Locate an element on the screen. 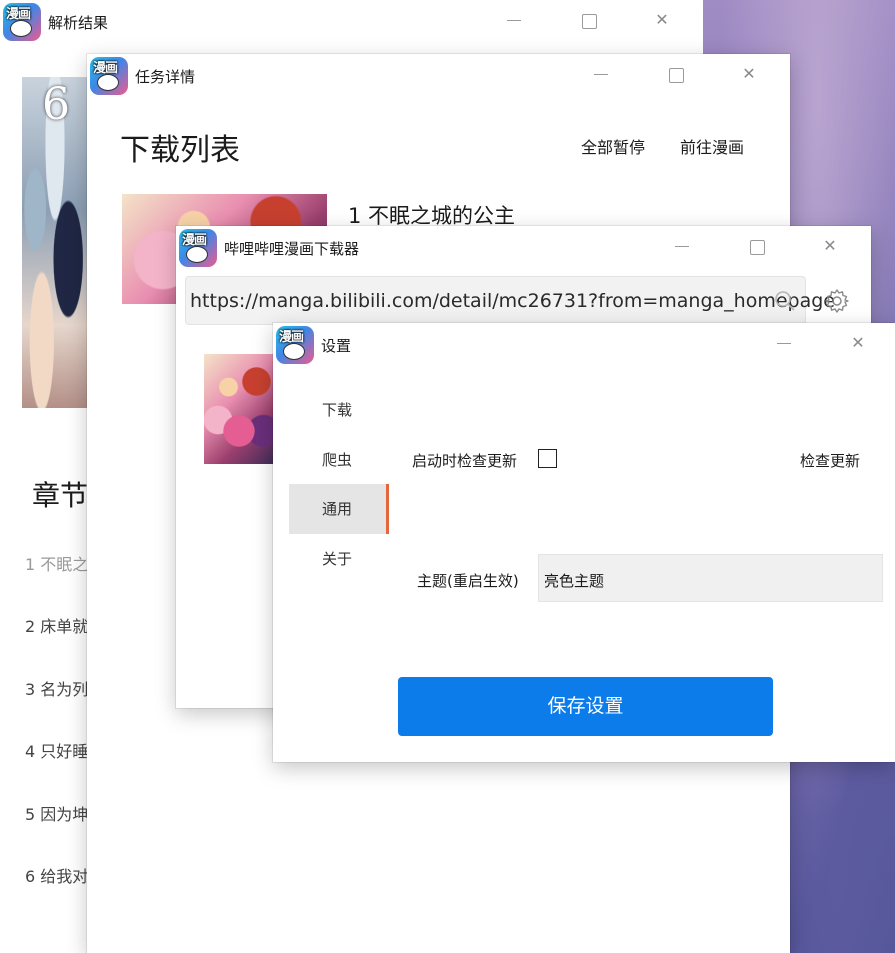 The height and width of the screenshot is (953, 895). titlebar: 漫画 设置 ✕ is located at coordinates (584, 345).